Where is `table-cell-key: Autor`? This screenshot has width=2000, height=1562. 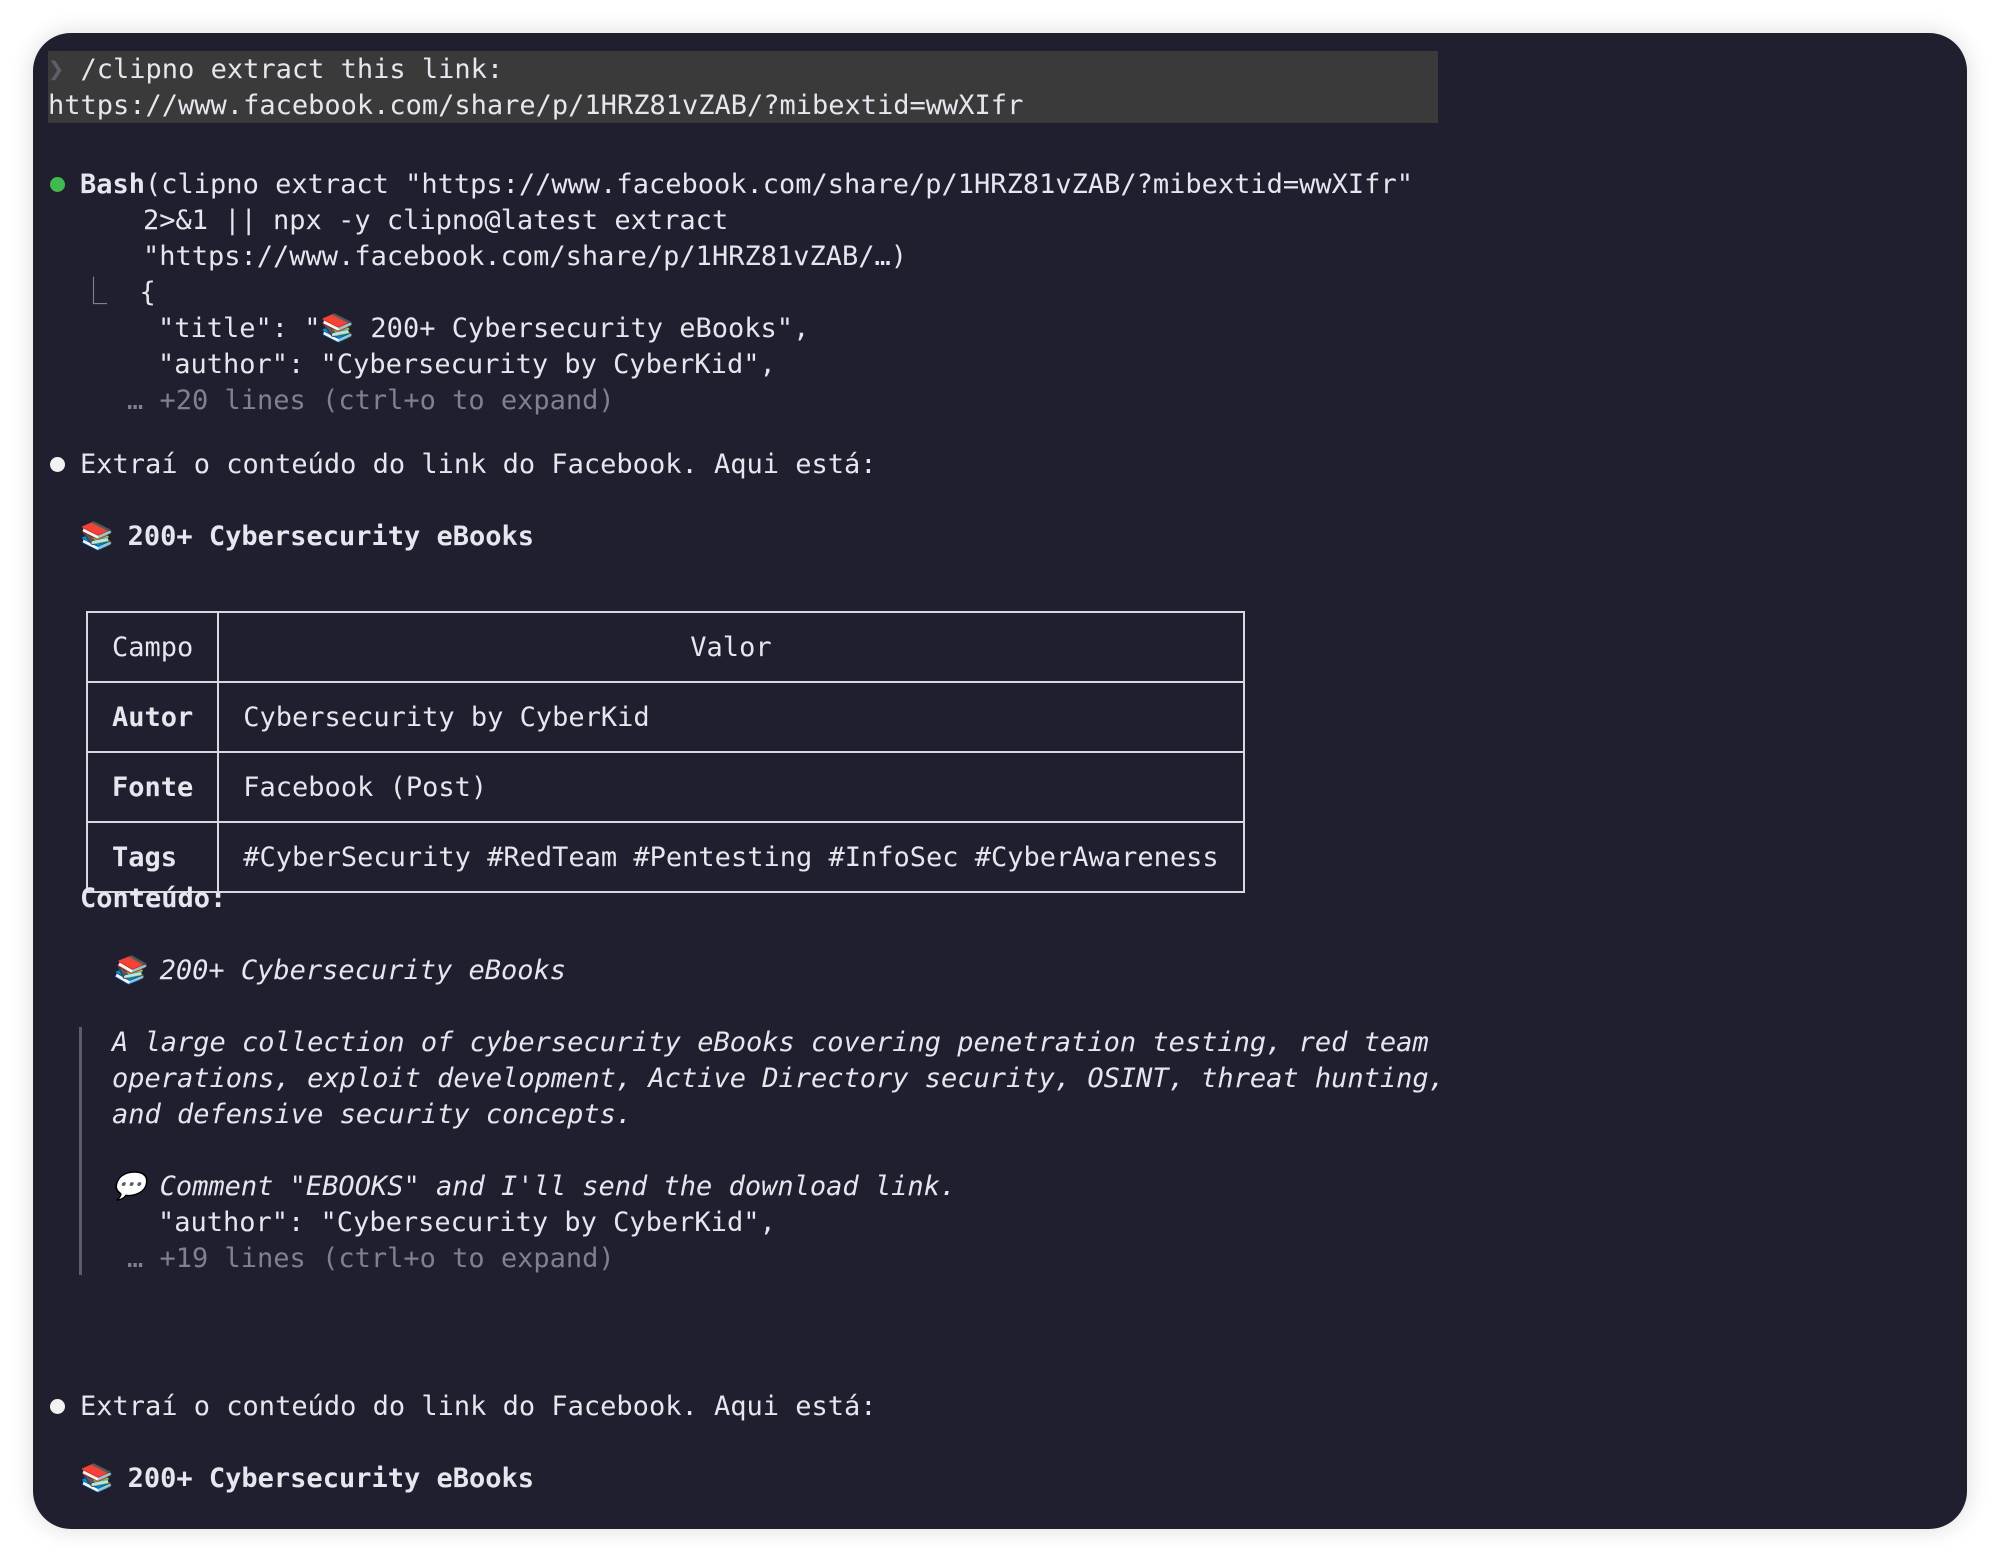 table-cell-key: Autor is located at coordinates (152, 717).